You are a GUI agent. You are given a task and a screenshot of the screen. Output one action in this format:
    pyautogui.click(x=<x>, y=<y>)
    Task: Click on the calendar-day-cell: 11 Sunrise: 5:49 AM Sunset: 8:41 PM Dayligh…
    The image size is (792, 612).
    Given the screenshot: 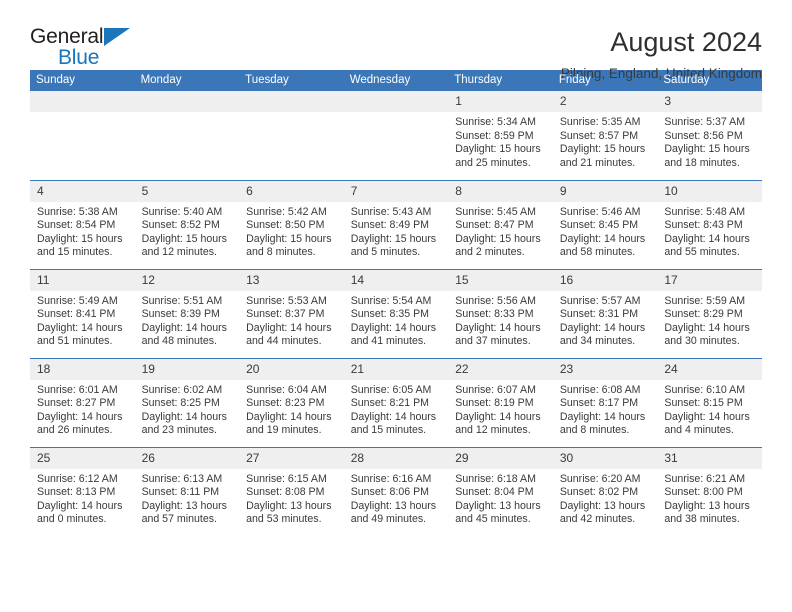 What is the action you would take?
    pyautogui.click(x=82, y=313)
    